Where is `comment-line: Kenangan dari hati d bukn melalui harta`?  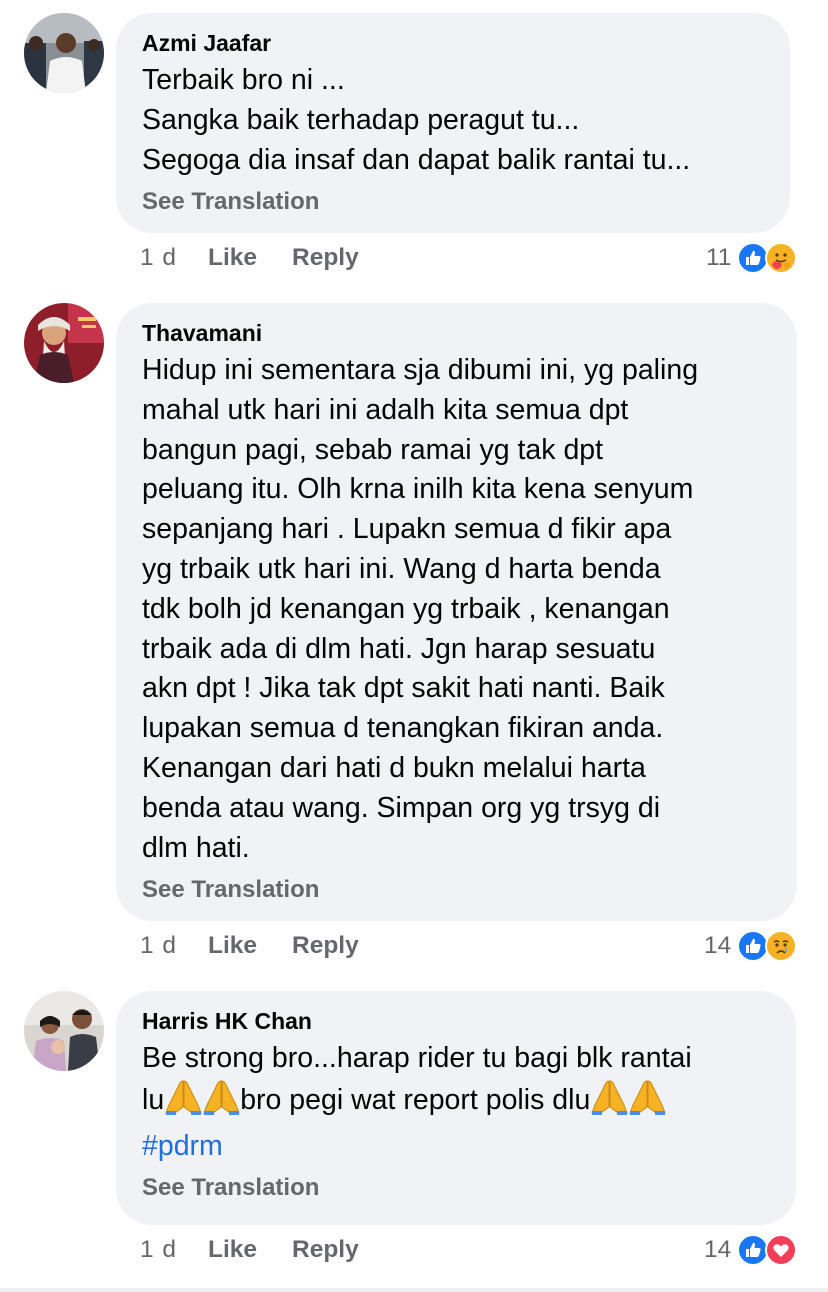
comment-line: Kenangan dari hati d bukn melalui harta is located at coordinates (394, 767).